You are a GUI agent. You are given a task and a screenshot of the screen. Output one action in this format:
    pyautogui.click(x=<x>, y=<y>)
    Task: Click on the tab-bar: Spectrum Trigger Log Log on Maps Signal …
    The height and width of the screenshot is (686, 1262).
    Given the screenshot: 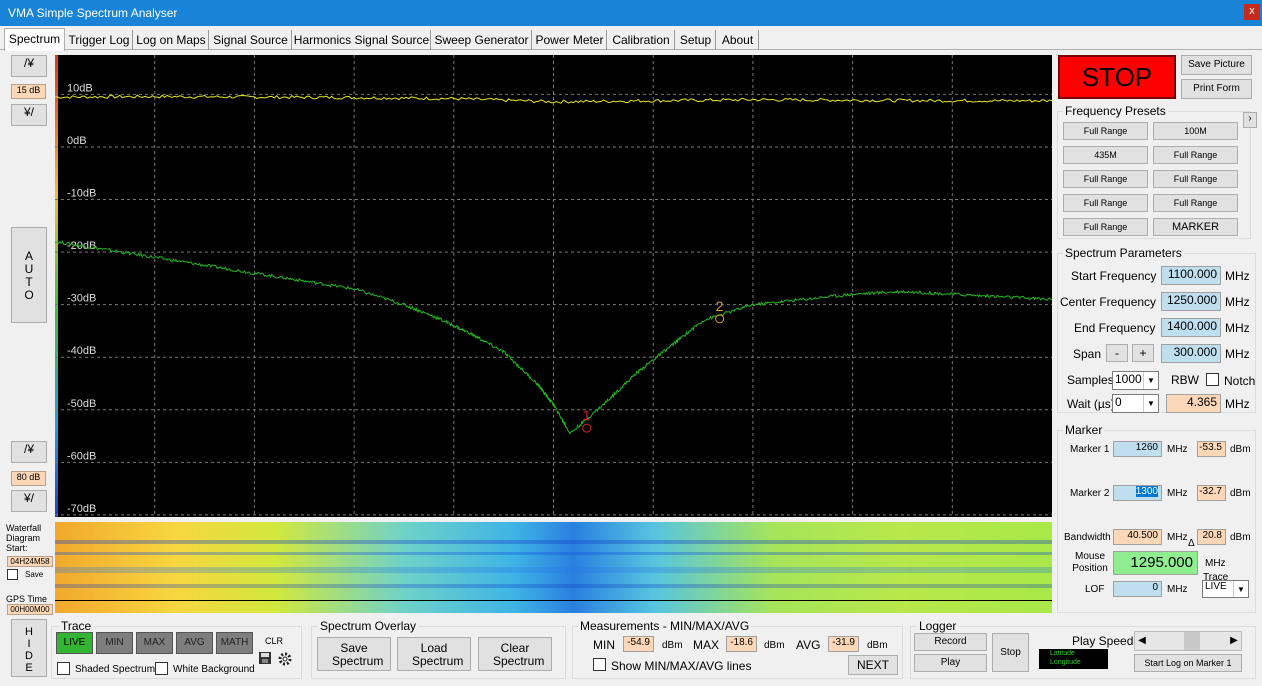 What is the action you would take?
    pyautogui.click(x=631, y=39)
    